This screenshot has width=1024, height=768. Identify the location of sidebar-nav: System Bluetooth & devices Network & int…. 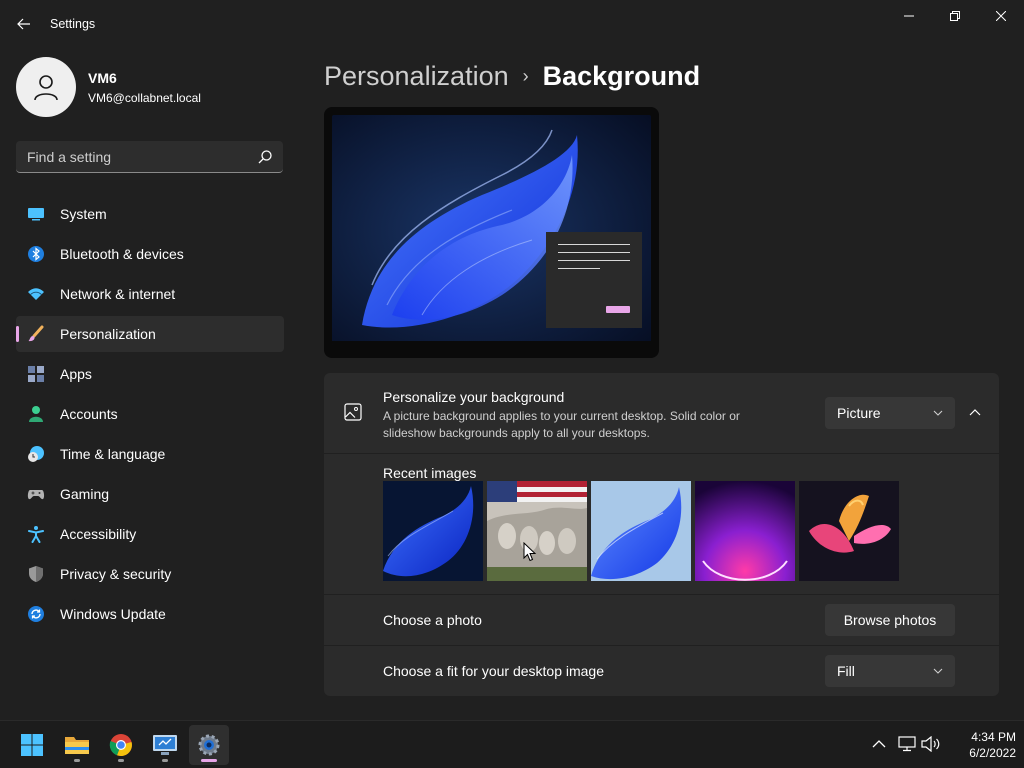
(150, 416).